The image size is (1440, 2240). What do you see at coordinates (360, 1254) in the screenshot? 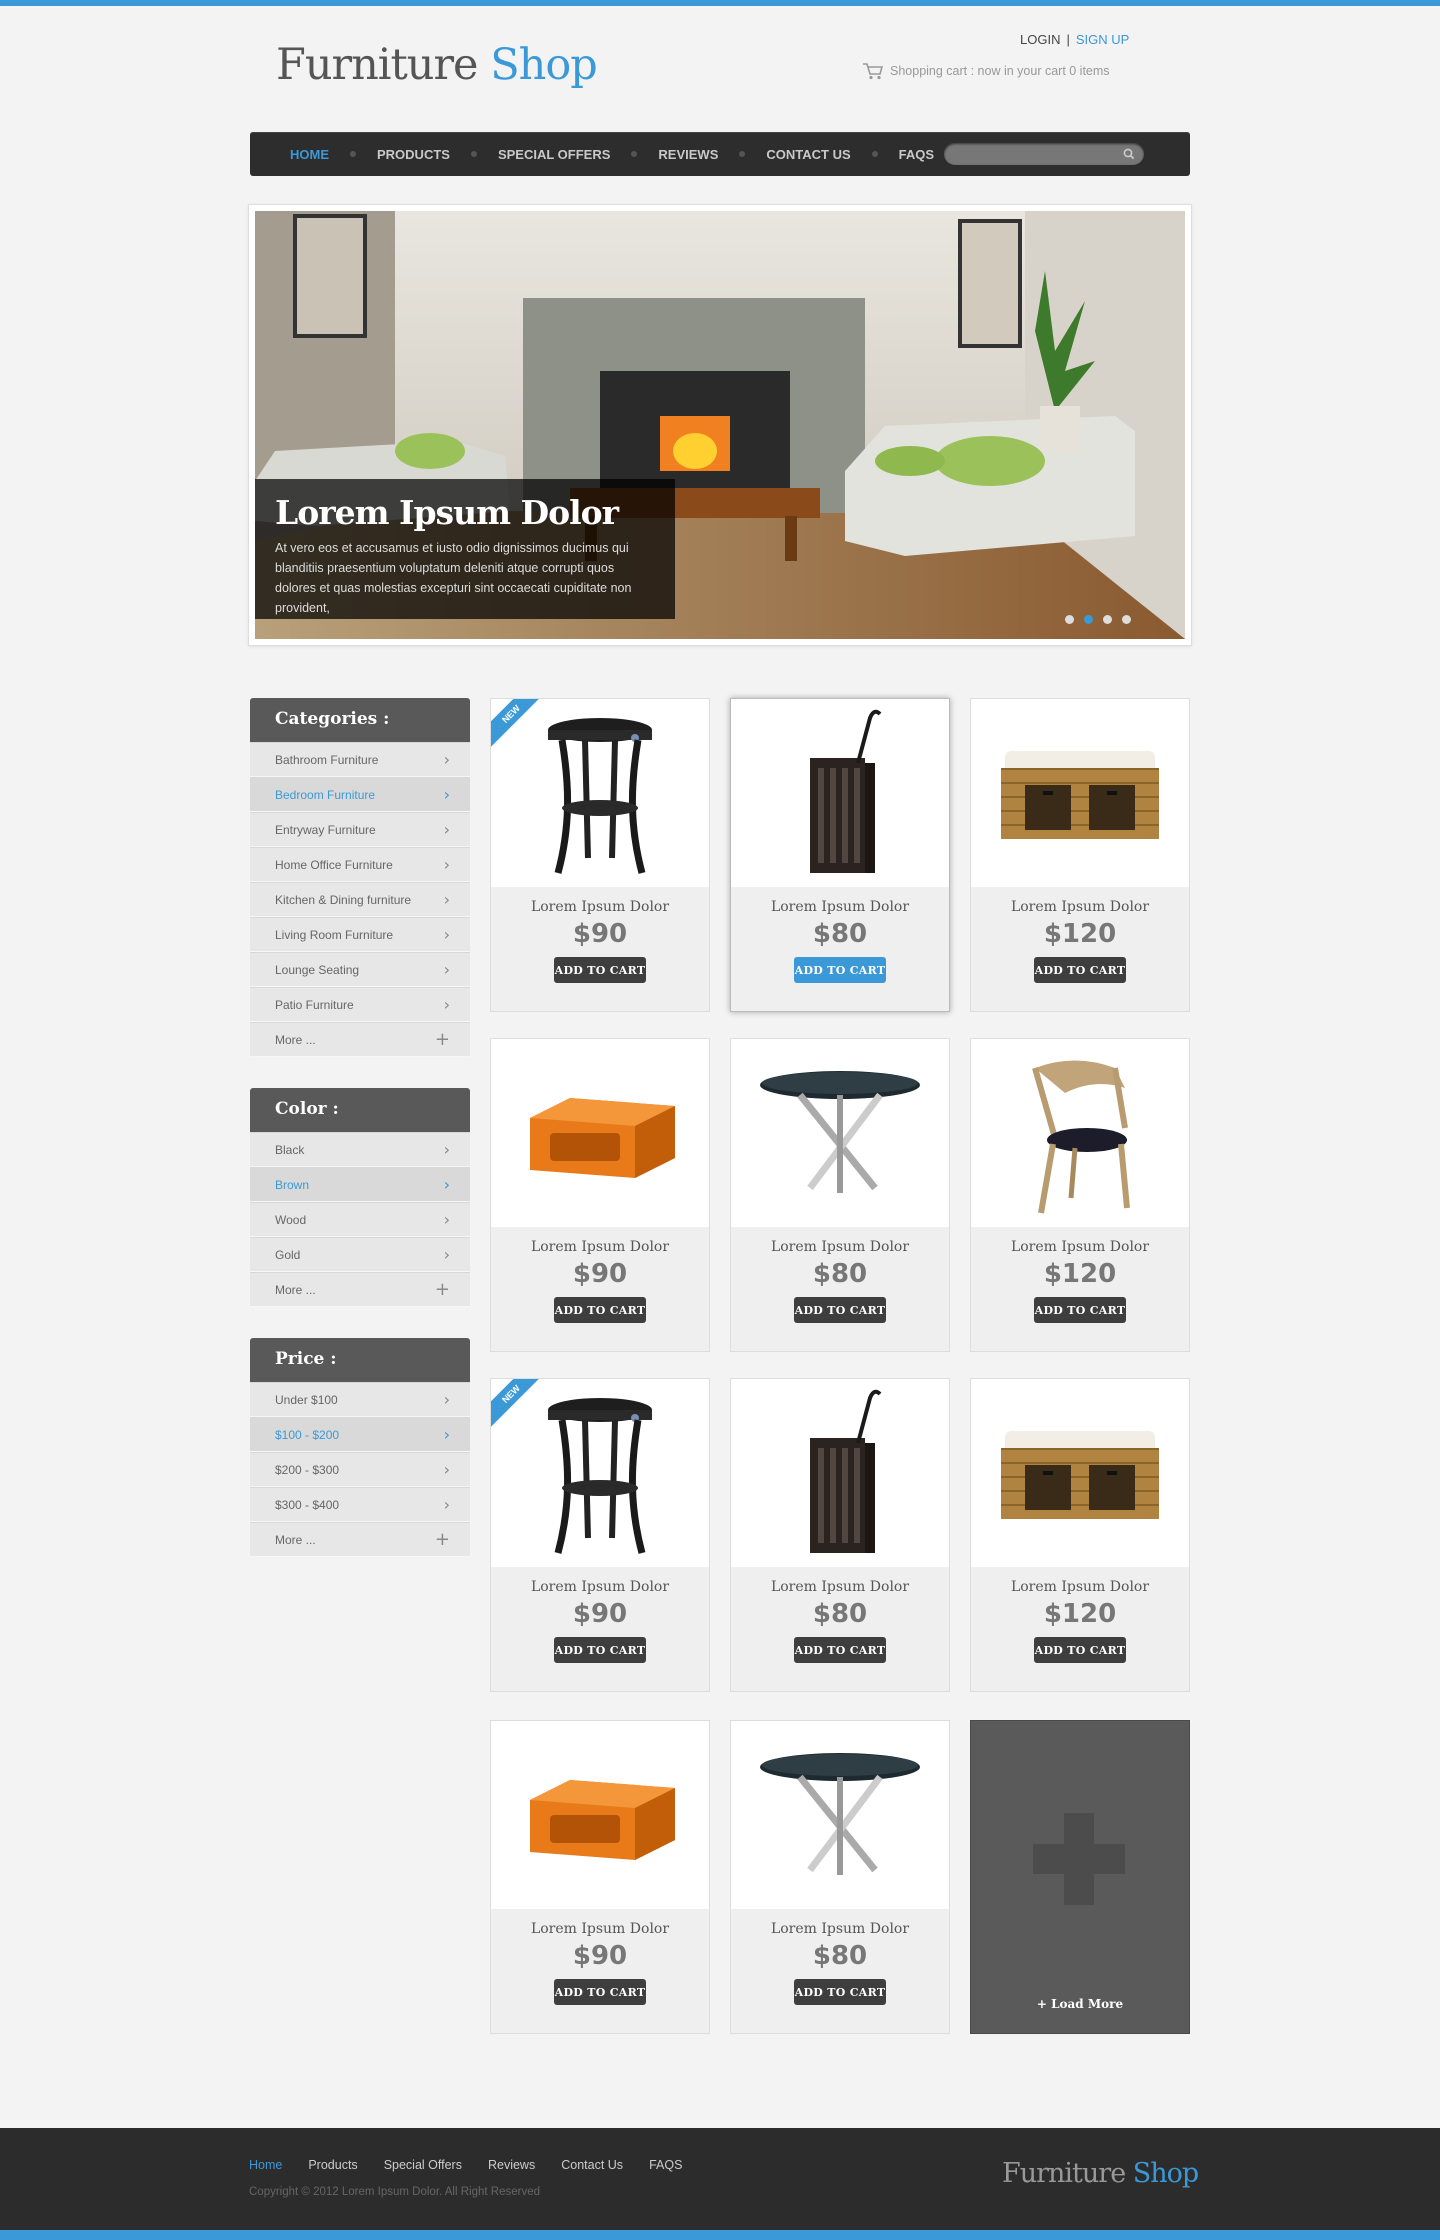
I see `color-item-gold: Gold ›` at bounding box center [360, 1254].